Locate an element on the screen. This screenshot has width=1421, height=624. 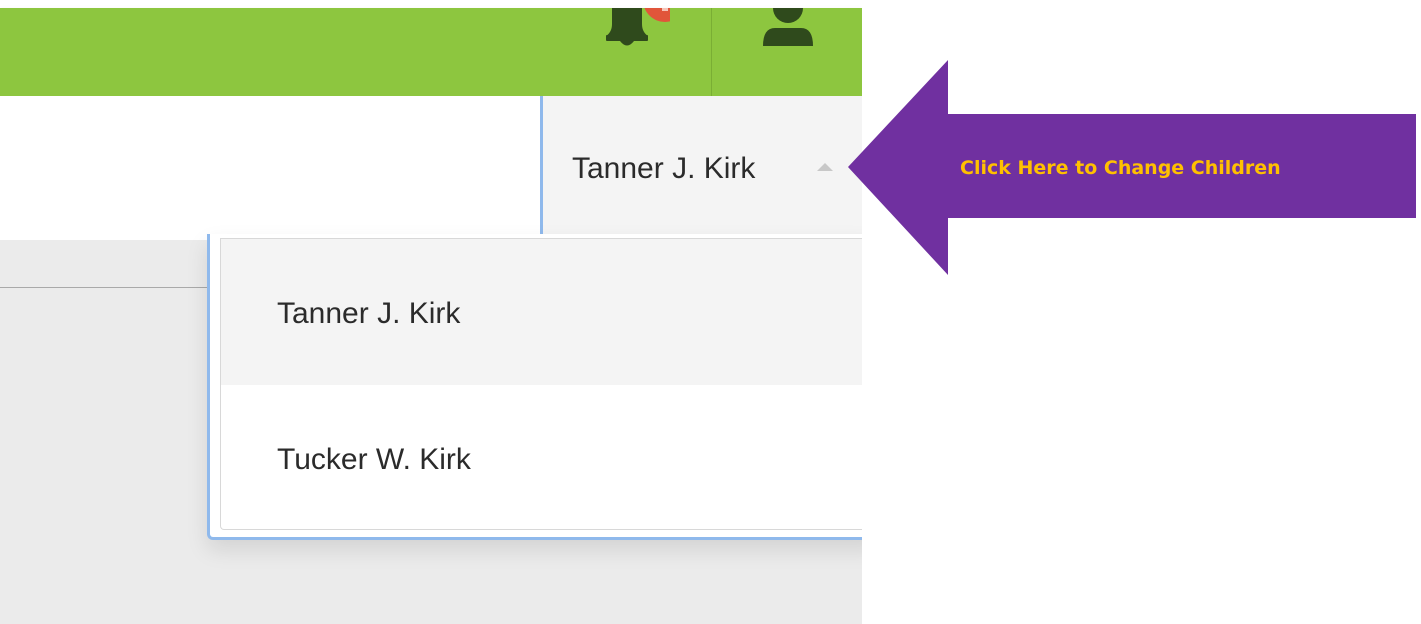
topbar-divider is located at coordinates (711, 52).